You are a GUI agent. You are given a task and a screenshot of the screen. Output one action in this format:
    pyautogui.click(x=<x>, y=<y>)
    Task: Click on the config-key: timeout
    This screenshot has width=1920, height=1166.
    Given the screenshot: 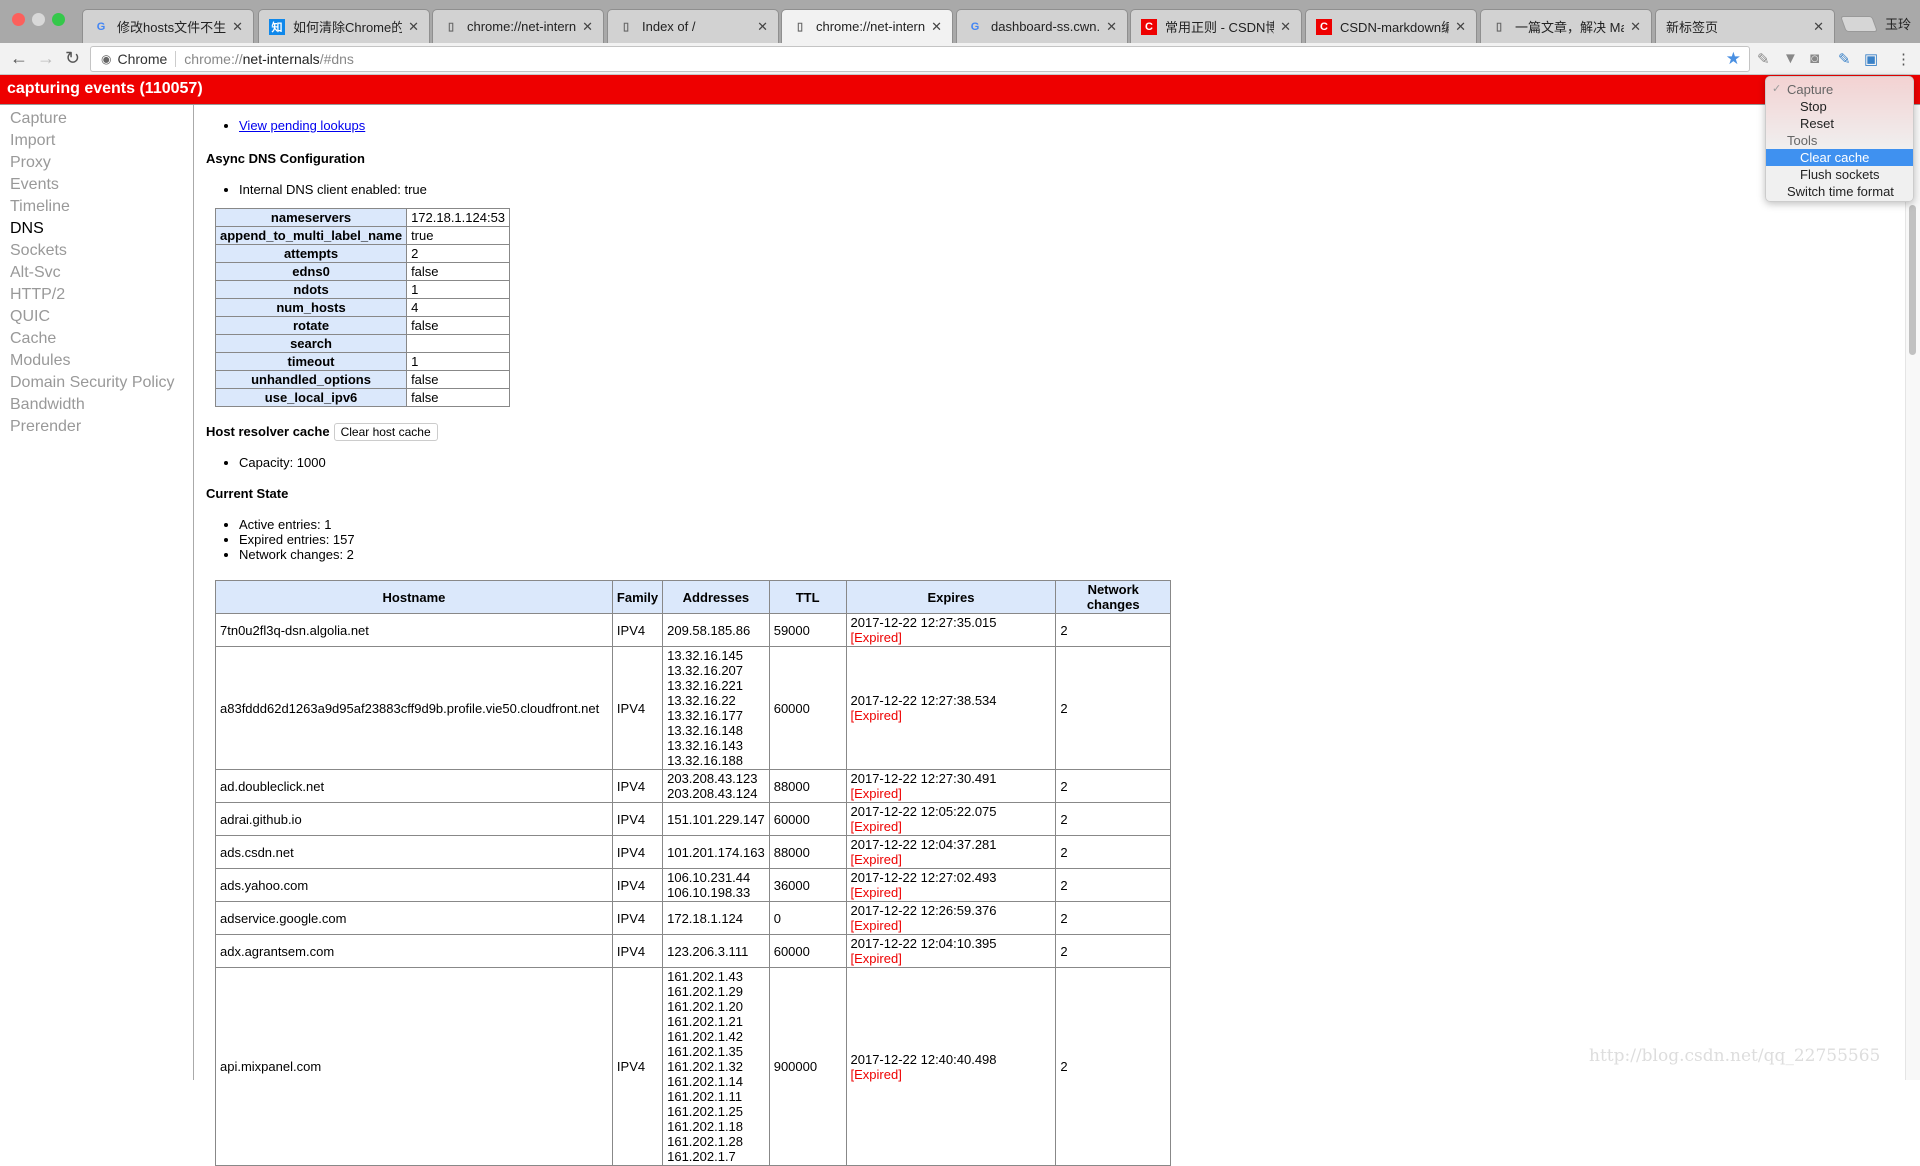 What is the action you would take?
    pyautogui.click(x=311, y=361)
    